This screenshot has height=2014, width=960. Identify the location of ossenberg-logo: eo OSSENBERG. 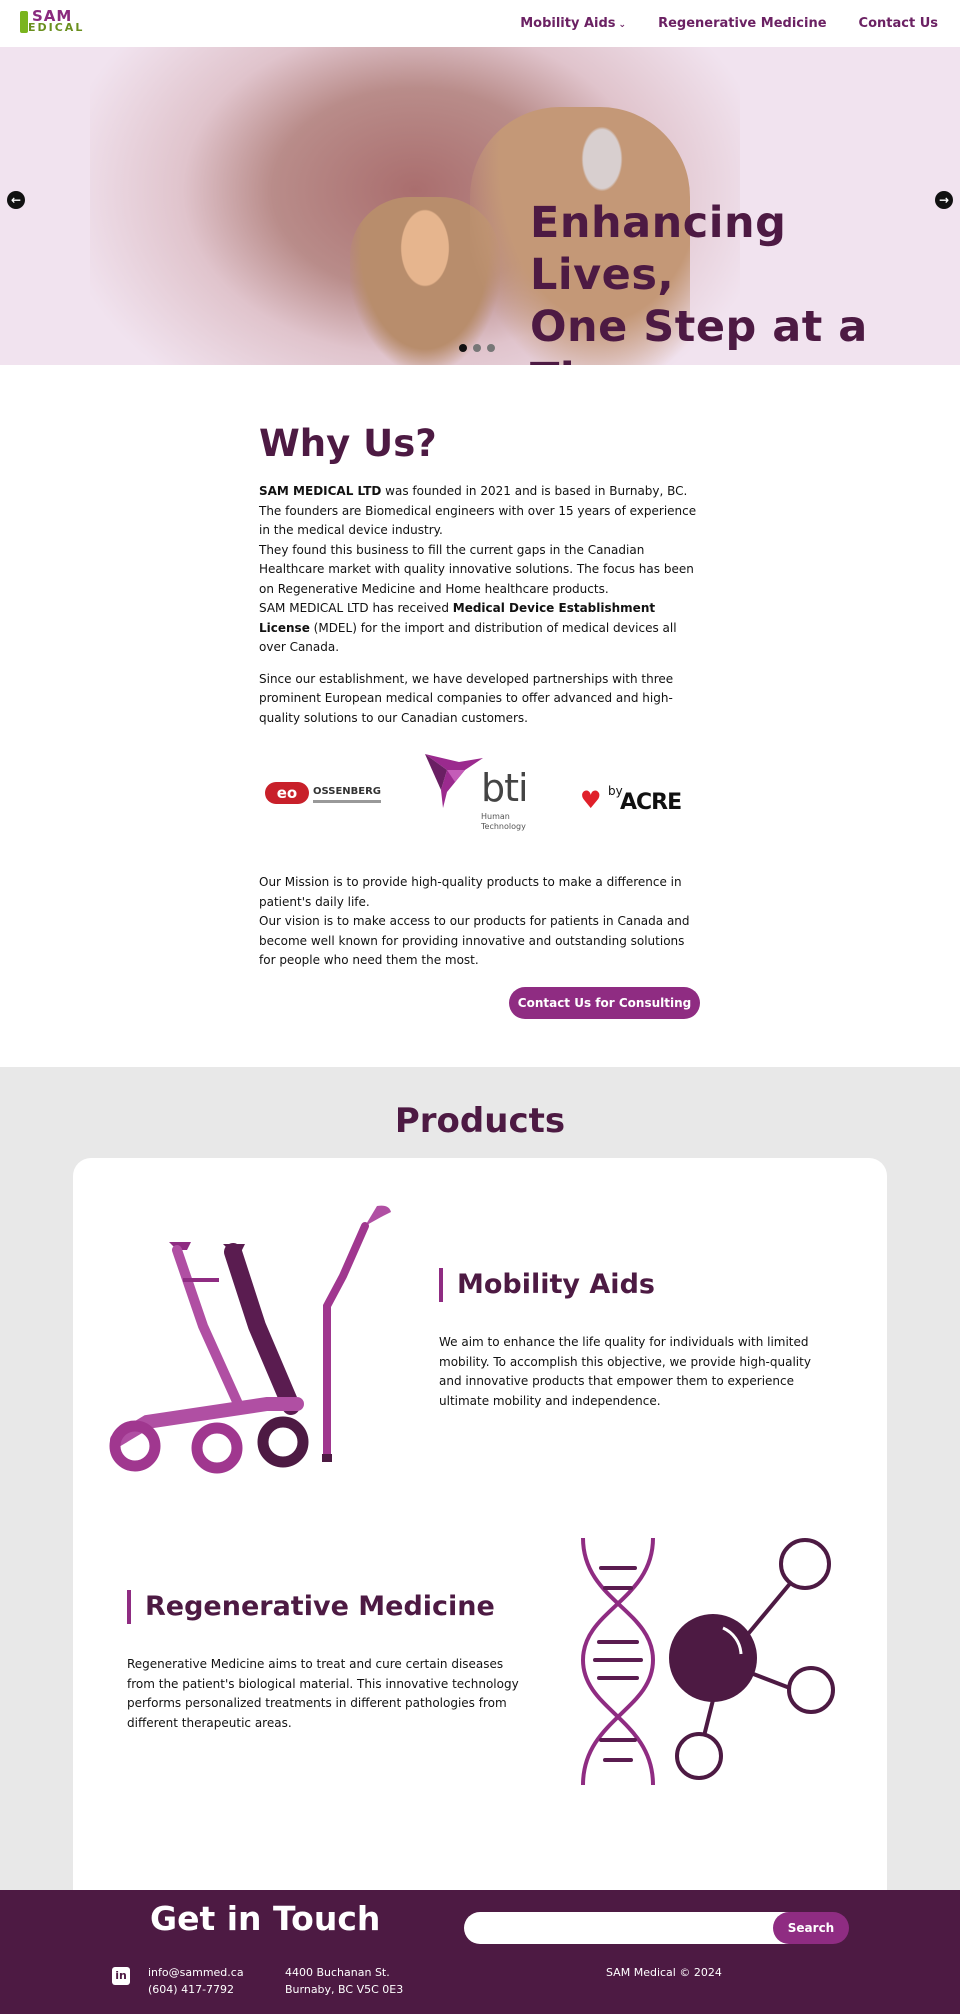
(324, 795).